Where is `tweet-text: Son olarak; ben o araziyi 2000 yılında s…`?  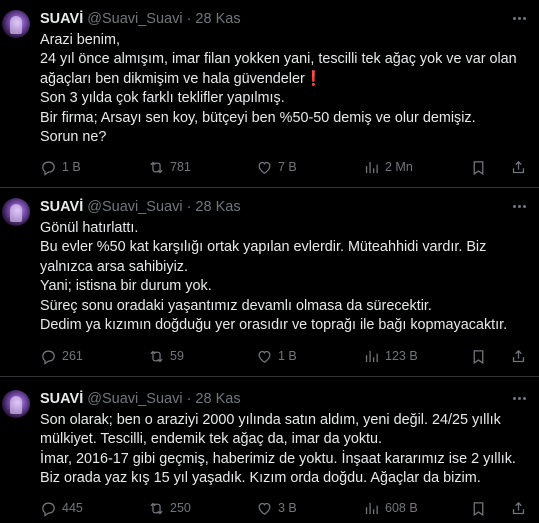 tweet-text: Son olarak; ben o araziyi 2000 yılında s… is located at coordinates (284, 450).